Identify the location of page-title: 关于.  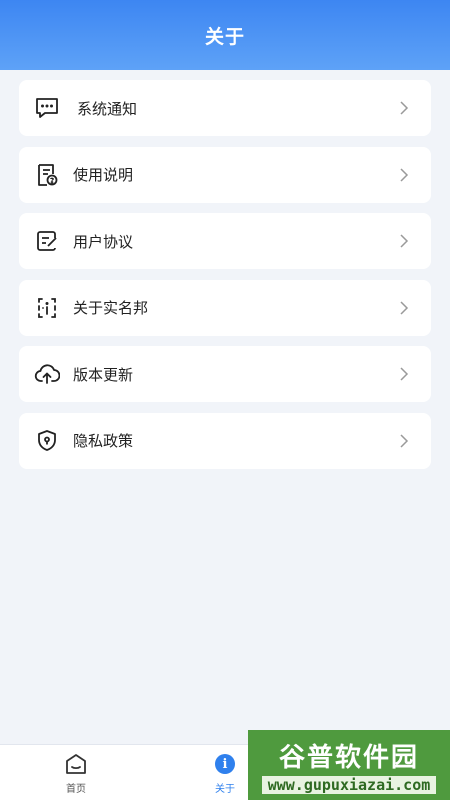
(224, 36).